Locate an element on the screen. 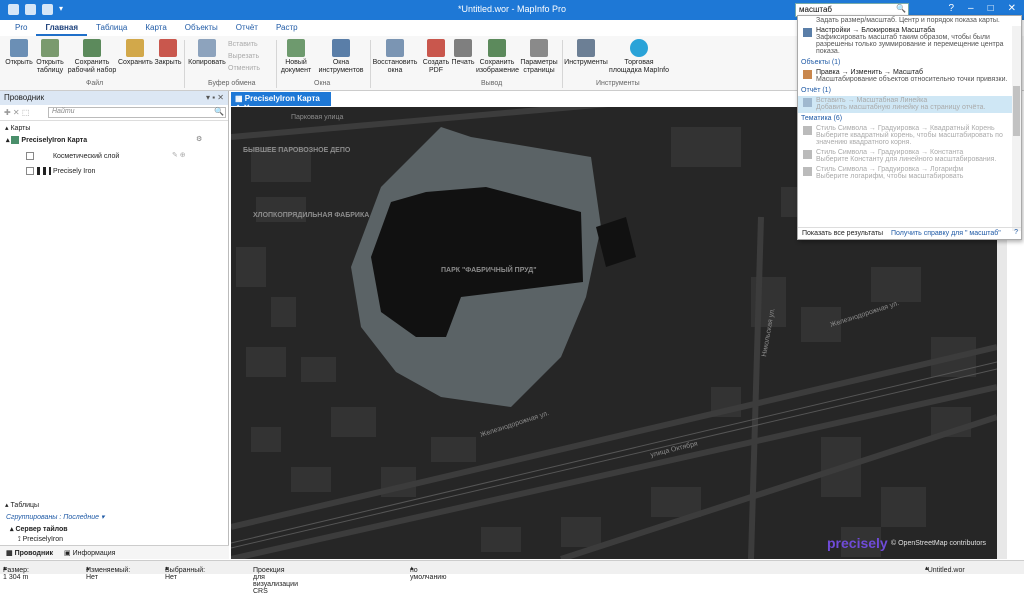 Image resolution: width=1024 pixels, height=595 pixels. tab-table: Таблица is located at coordinates (111, 28).